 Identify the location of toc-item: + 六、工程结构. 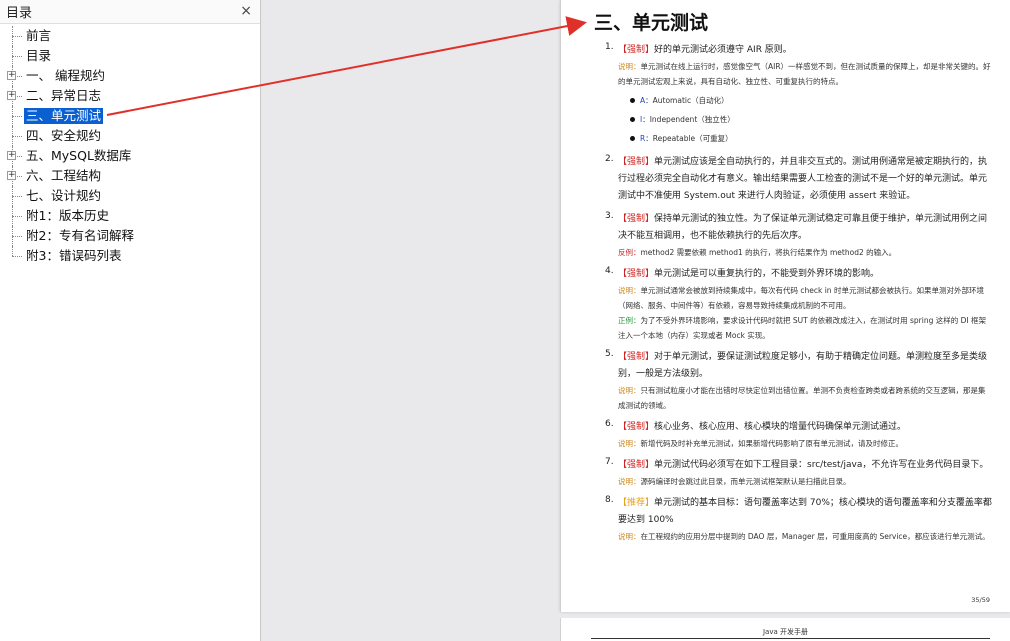
(130, 176).